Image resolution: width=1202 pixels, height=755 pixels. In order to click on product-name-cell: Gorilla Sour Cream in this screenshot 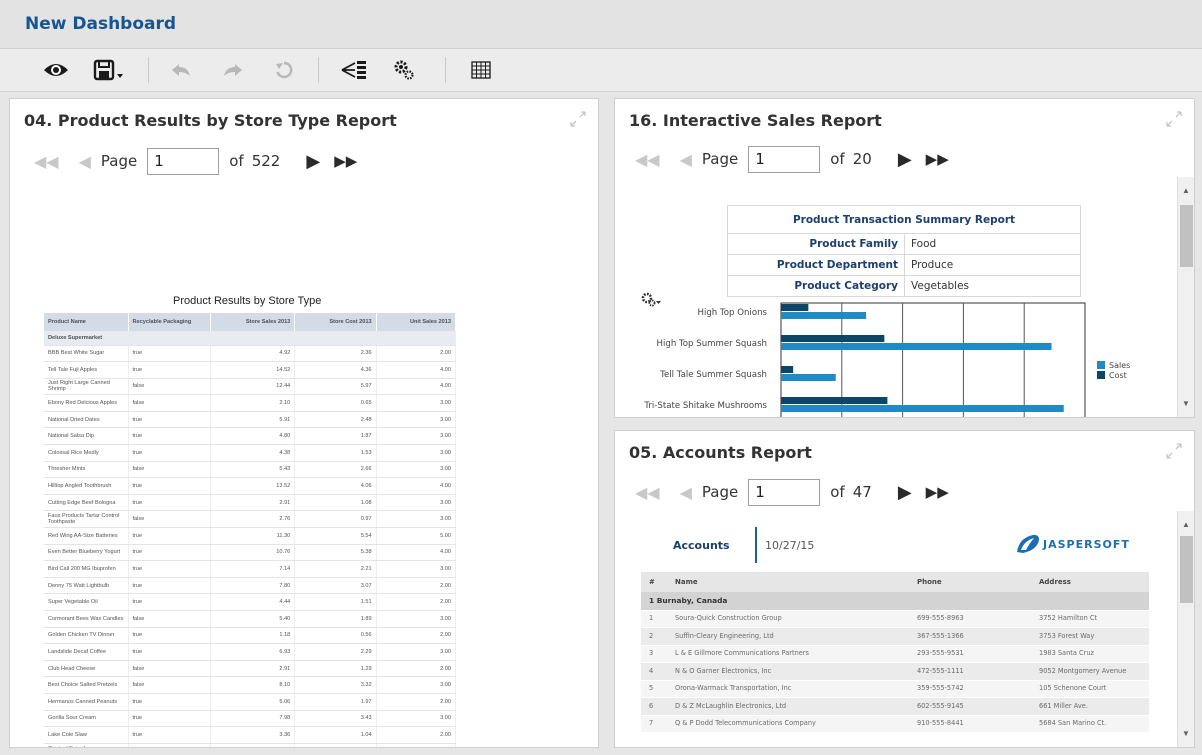, I will do `click(86, 719)`.